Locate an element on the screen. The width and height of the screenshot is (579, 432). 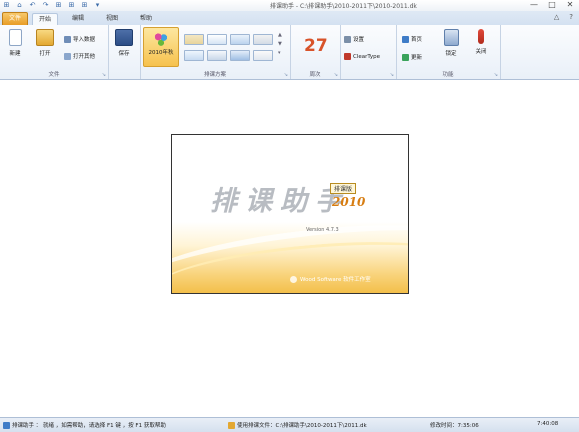
save-button: 保存 is located at coordinates (124, 43).